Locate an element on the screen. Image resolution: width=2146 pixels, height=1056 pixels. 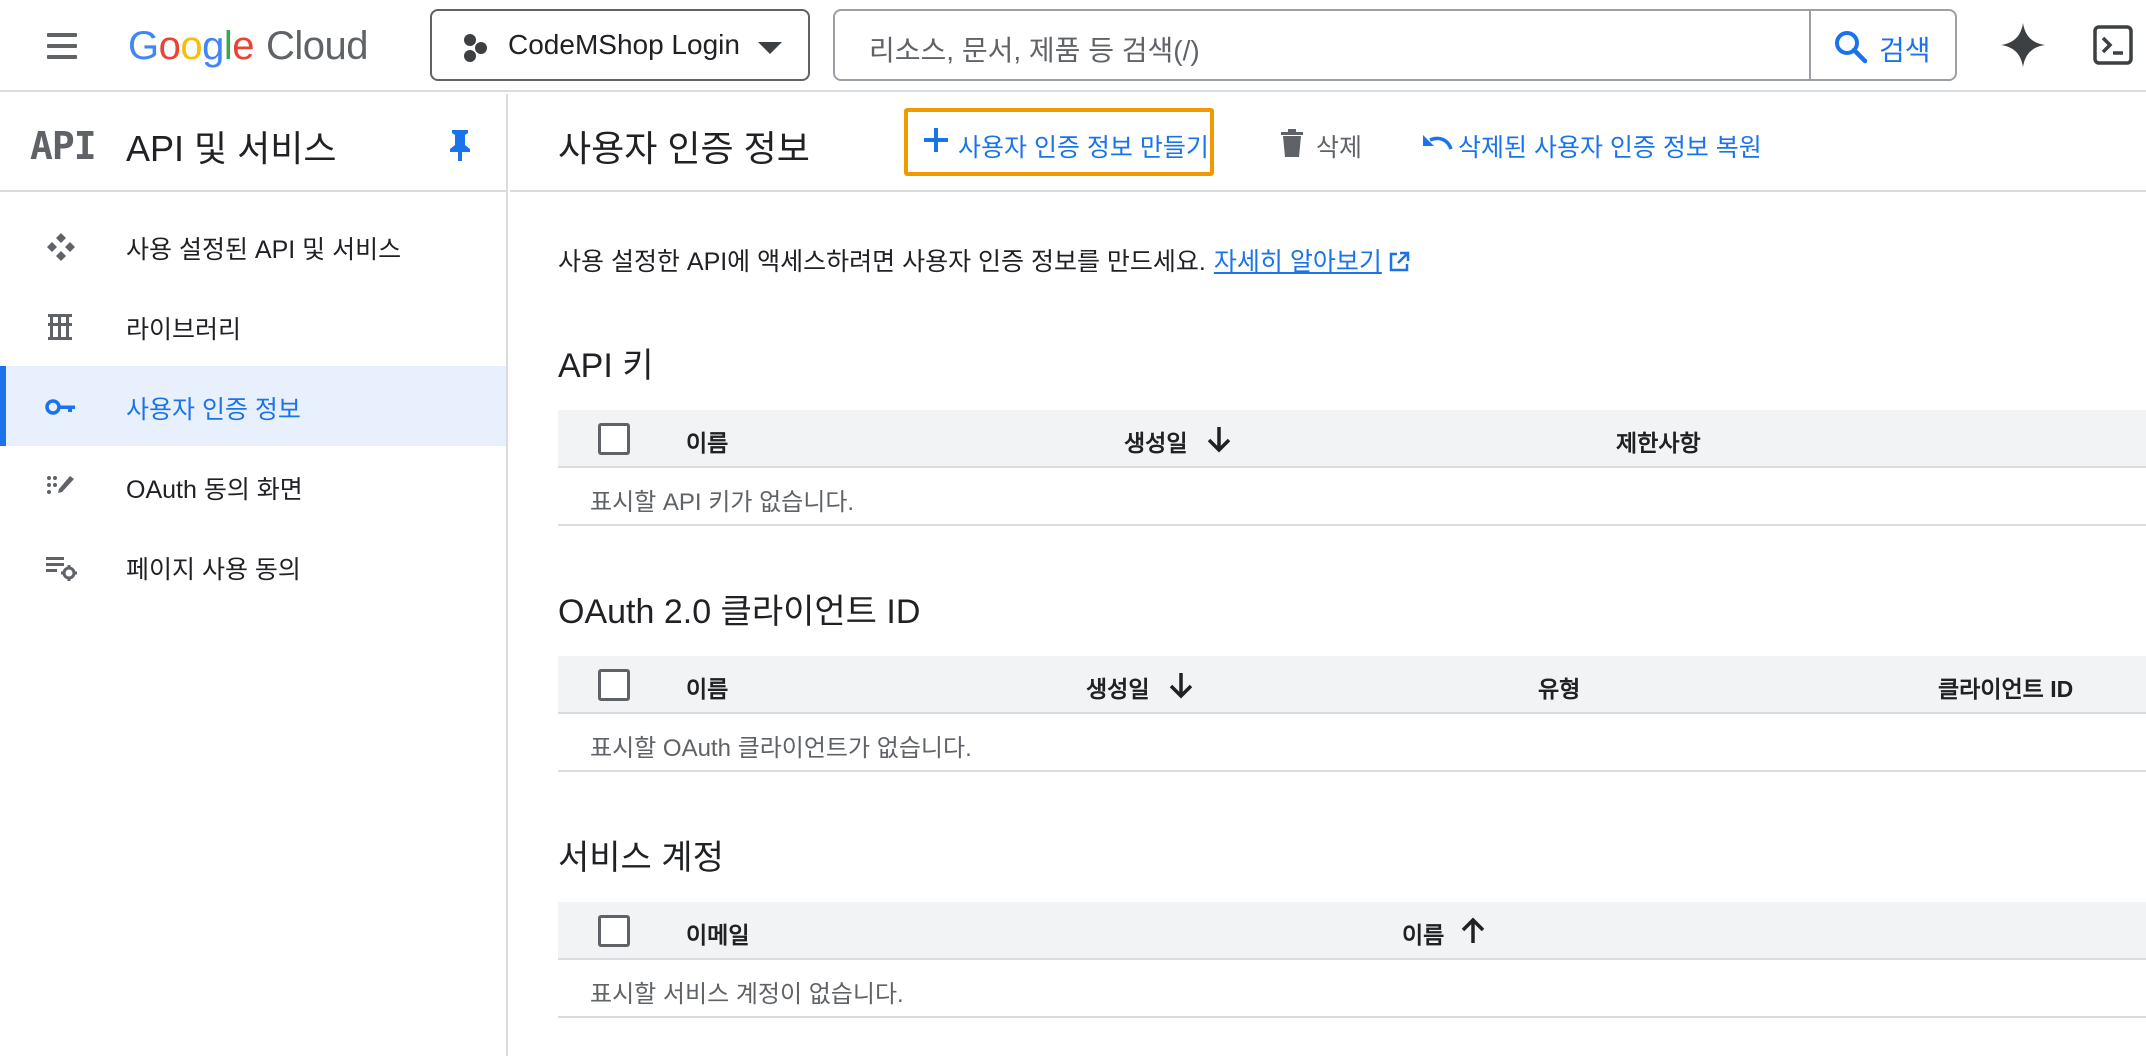
search-icon is located at coordinates (1851, 47).